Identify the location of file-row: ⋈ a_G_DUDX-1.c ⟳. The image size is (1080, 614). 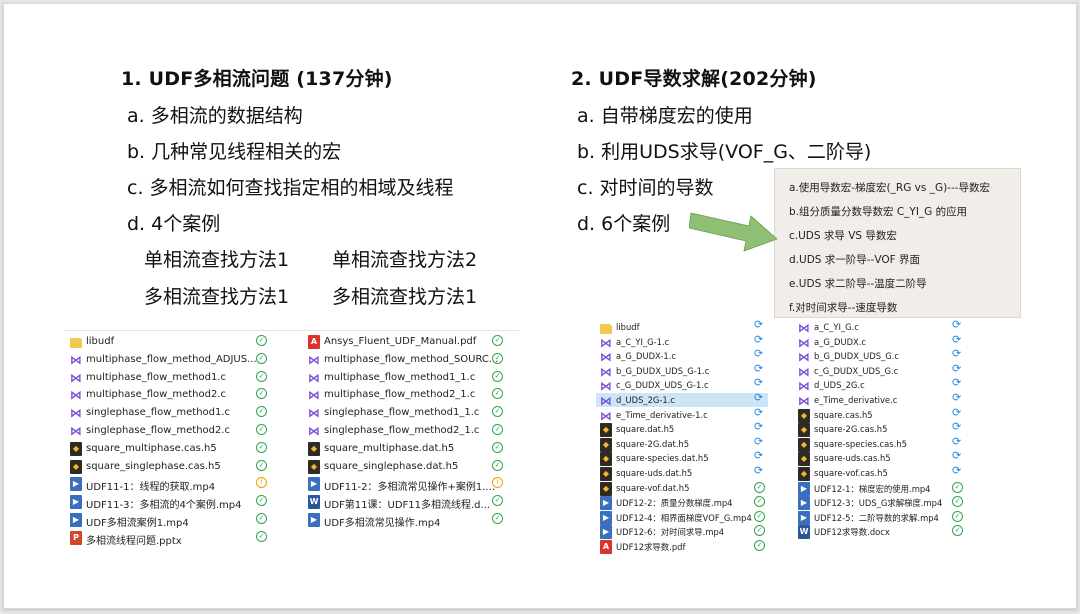
(682, 355).